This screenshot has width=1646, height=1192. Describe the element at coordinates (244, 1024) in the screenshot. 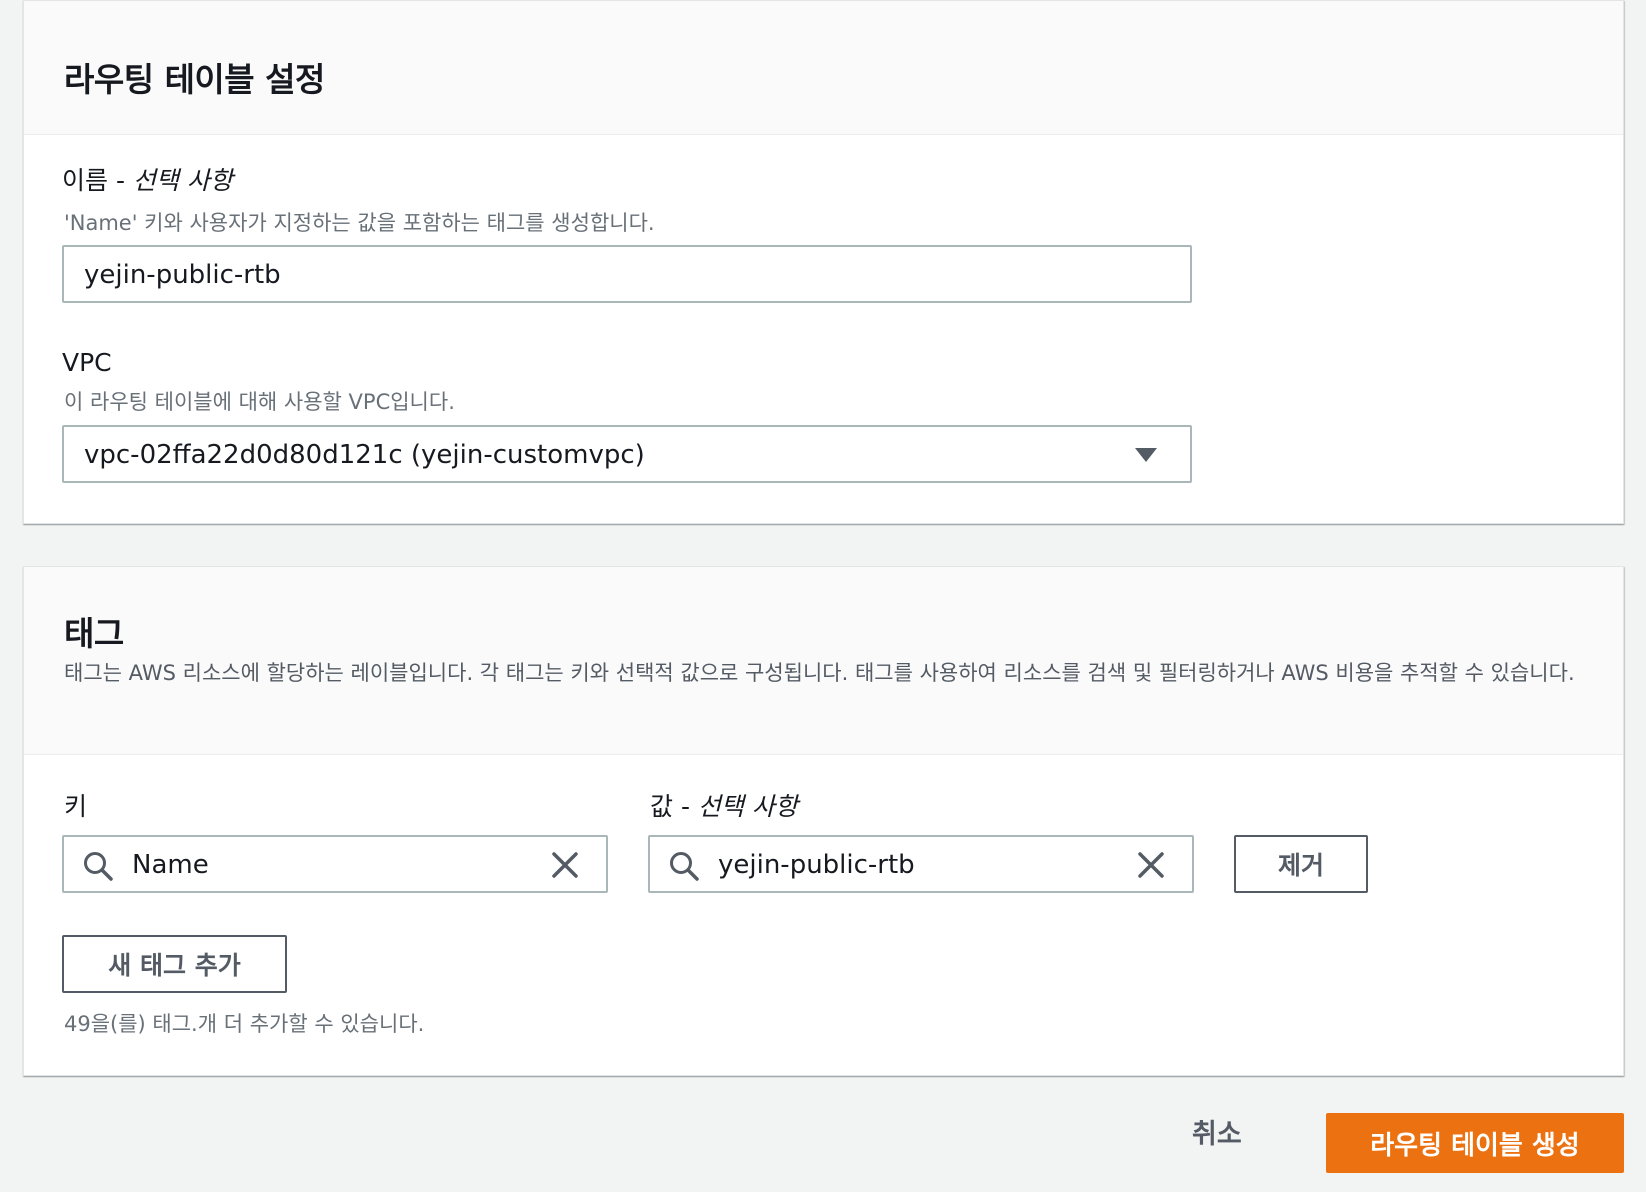

I see `tag-limit-text: 49을(를) 태그.개 더 추가할 수 있습니다.` at that location.